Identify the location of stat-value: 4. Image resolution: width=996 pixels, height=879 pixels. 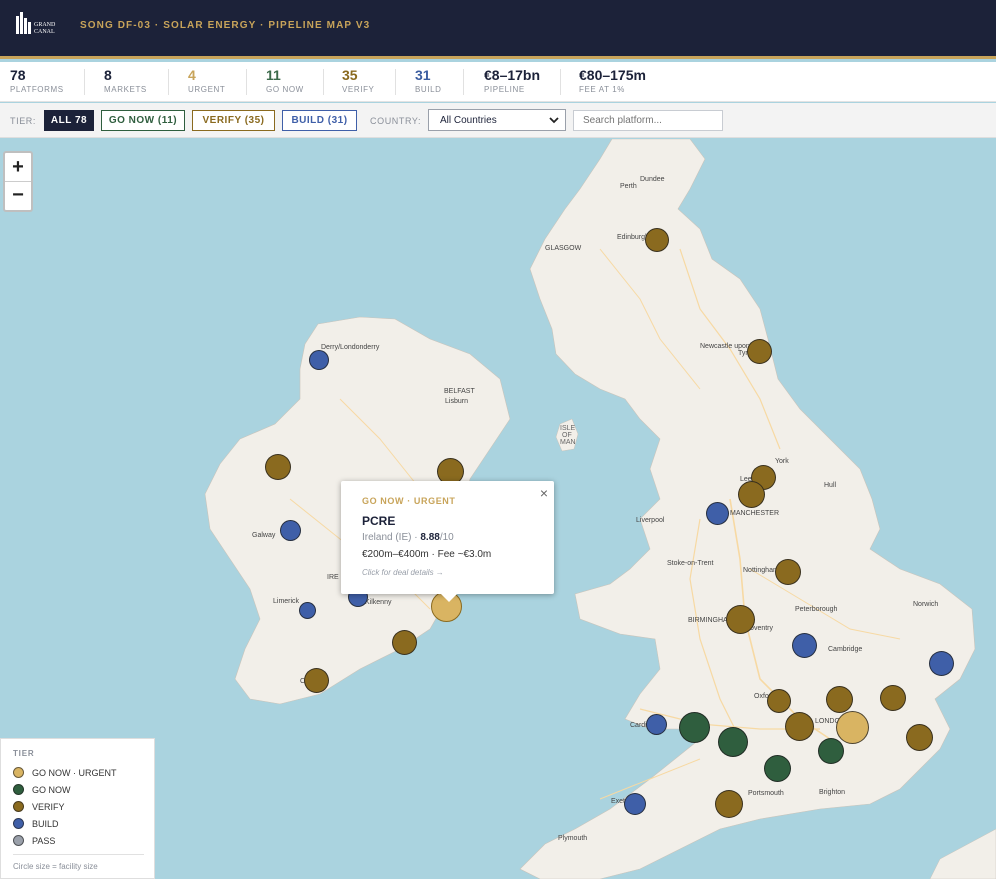
(192, 75).